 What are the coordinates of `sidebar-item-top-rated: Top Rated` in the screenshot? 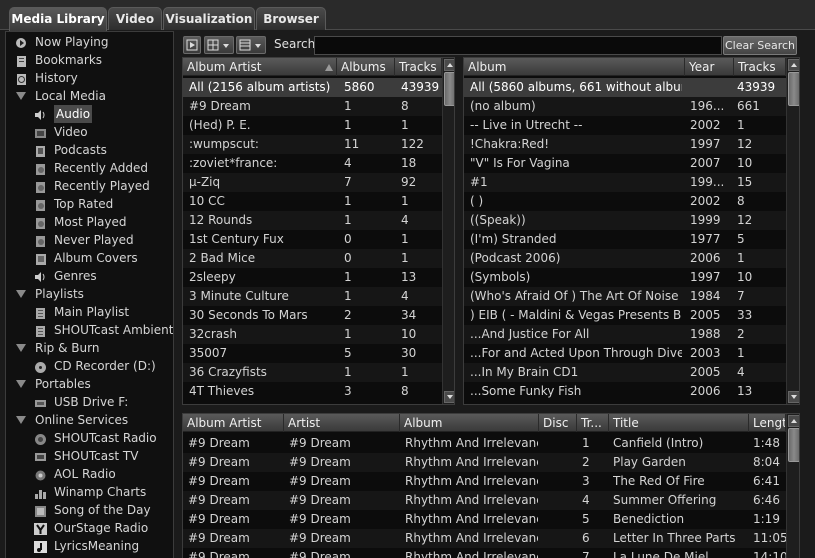 It's located at (89, 204).